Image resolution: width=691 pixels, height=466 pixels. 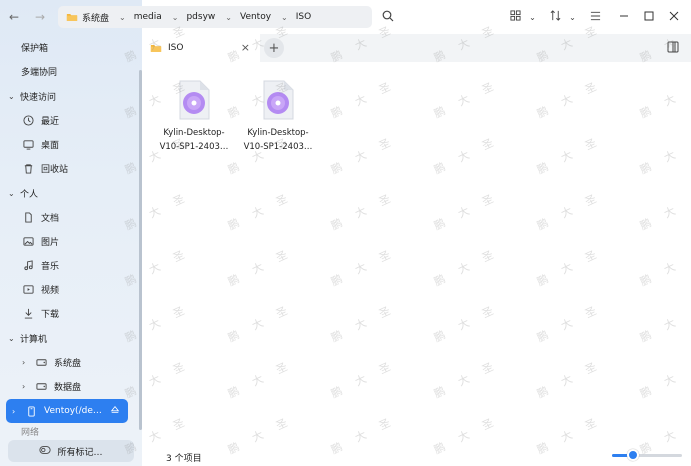 What do you see at coordinates (184, 459) in the screenshot?
I see `status-item-count: 3 个项目` at bounding box center [184, 459].